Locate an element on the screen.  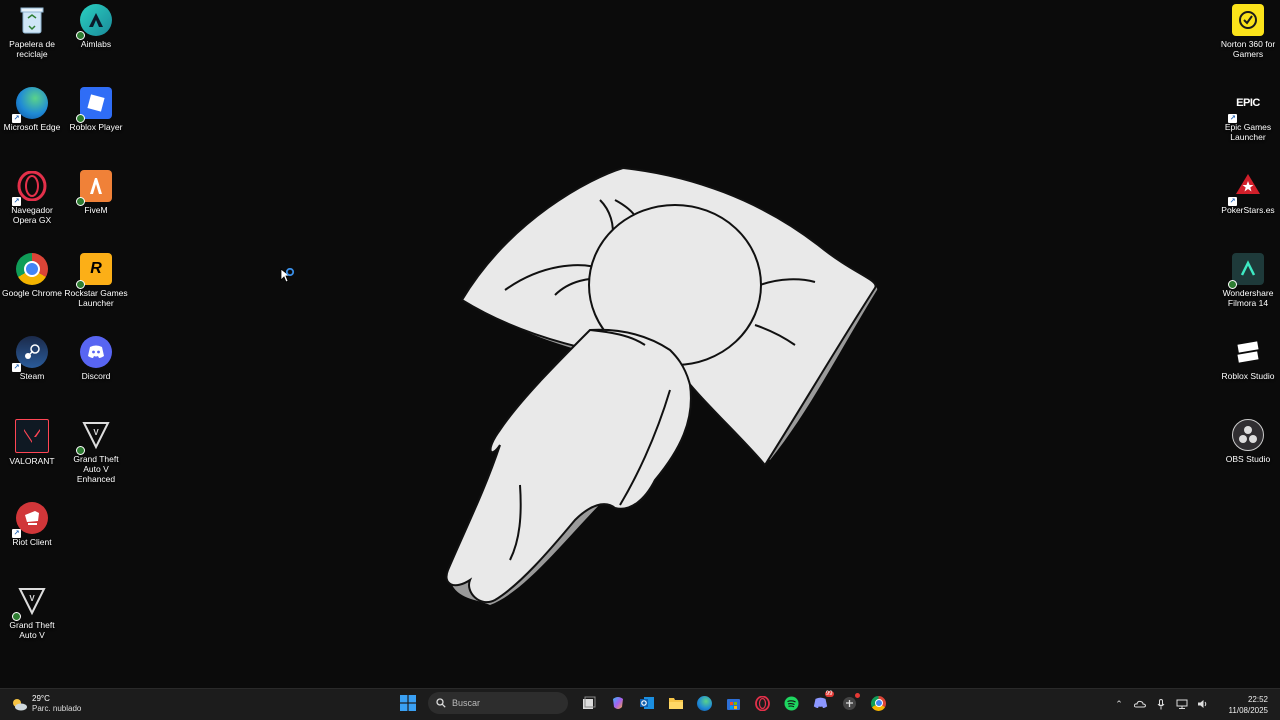
desktop-icon-label: Riot Client is located at coordinates (32, 542).